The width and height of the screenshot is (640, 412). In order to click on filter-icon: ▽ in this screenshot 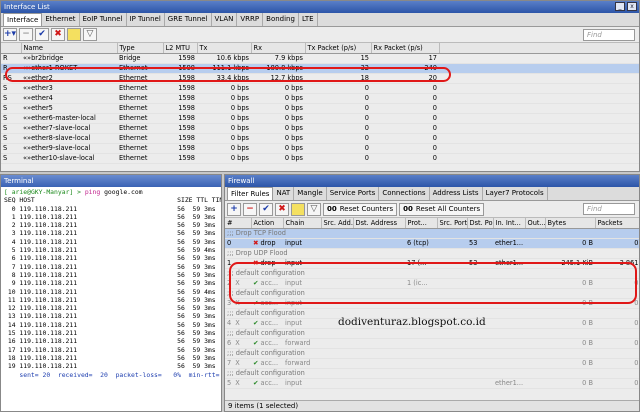, I will do `click(90, 34)`.